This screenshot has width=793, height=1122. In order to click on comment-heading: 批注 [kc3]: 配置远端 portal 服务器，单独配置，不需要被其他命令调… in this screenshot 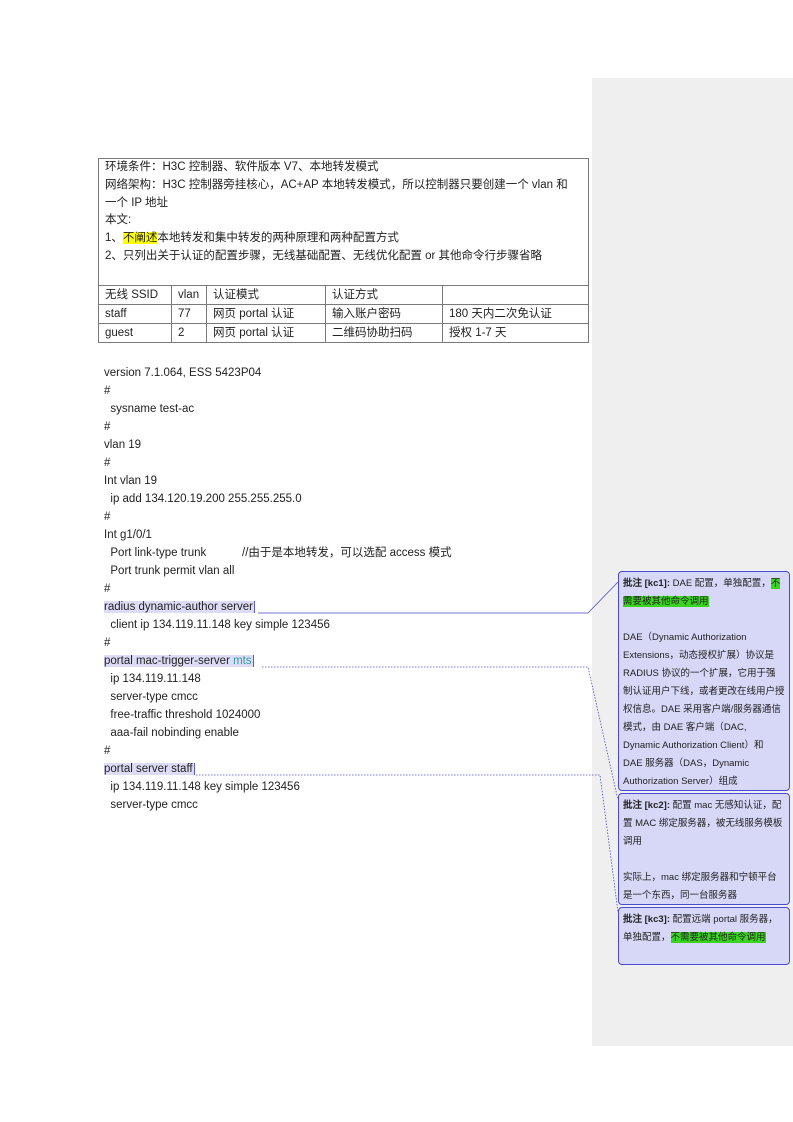, I will do `click(704, 929)`.